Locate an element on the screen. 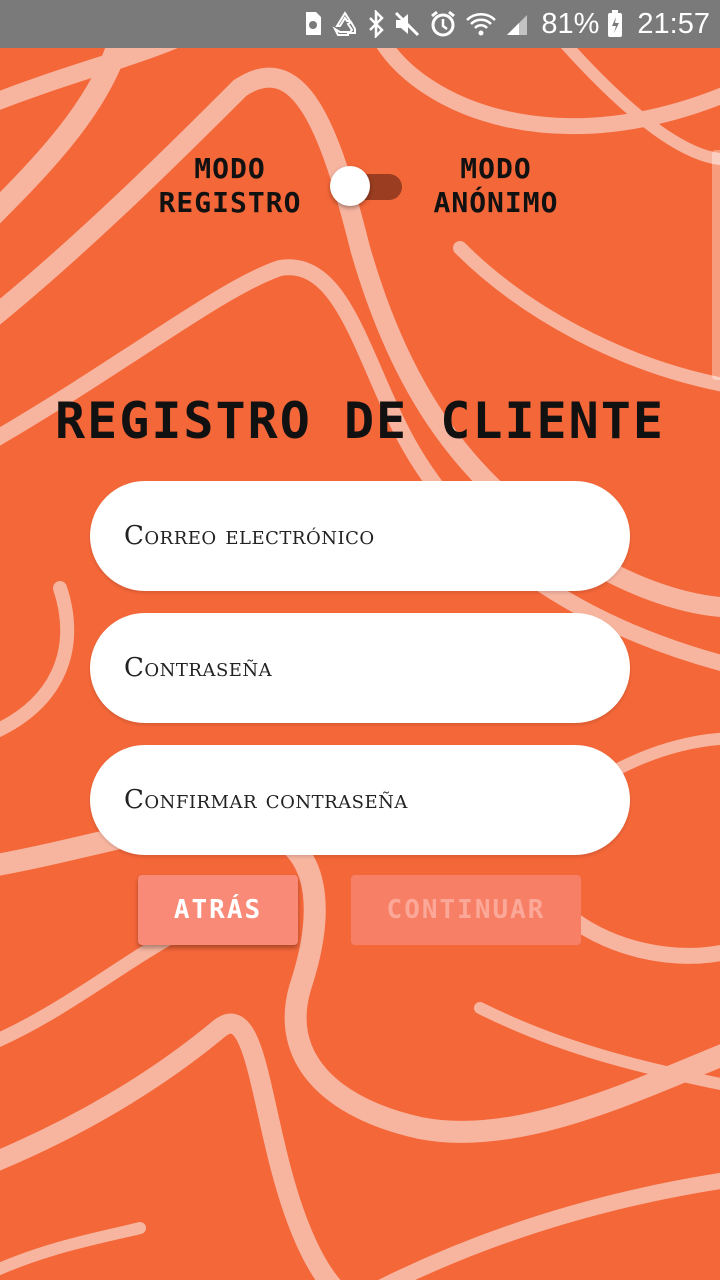  password-input is located at coordinates (364, 668).